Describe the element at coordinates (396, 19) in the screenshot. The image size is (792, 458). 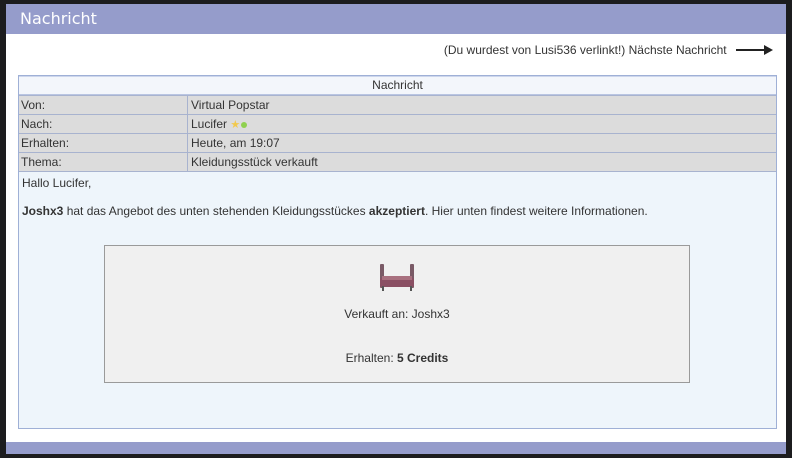
I see `window-title: Nachricht` at that location.